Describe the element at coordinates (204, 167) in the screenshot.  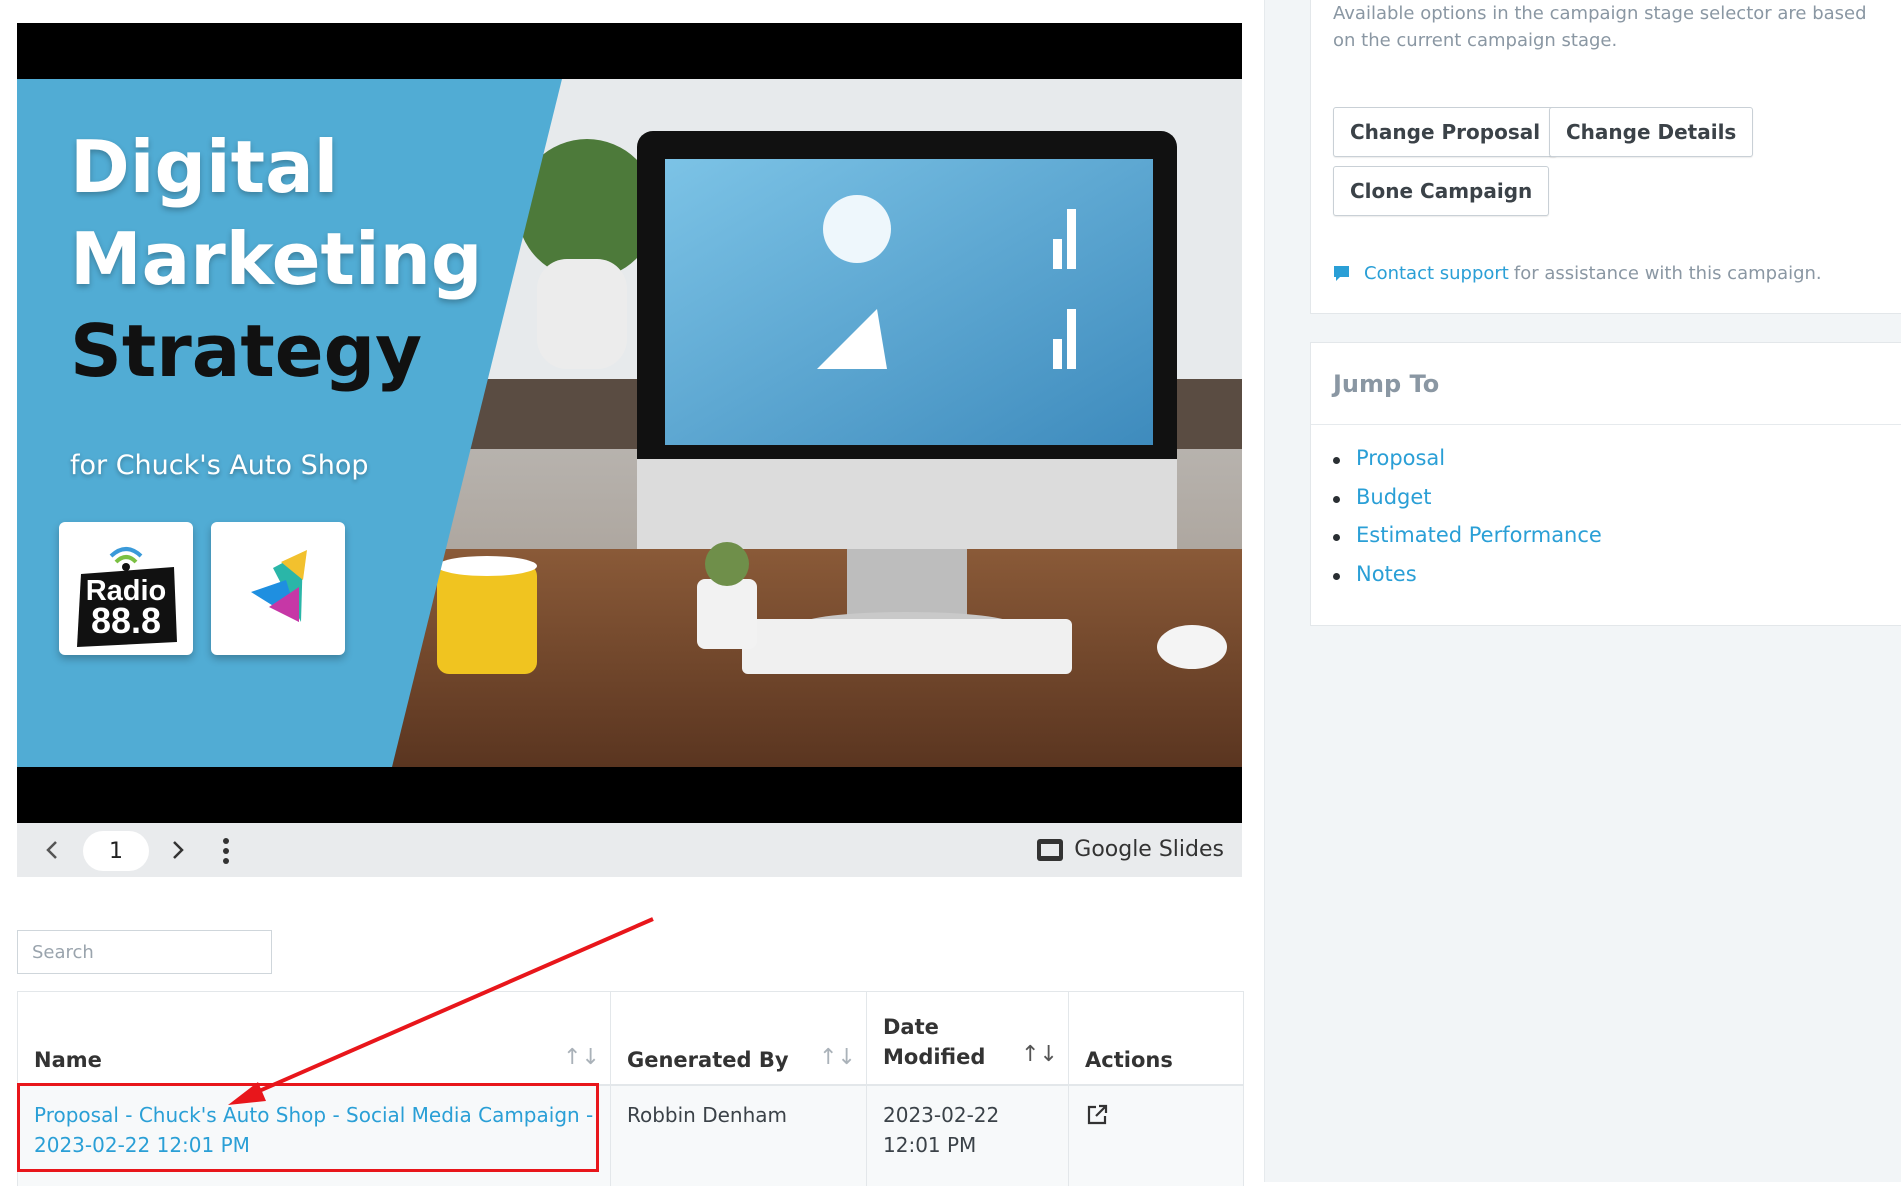
I see `slide-title-line: Digital` at that location.